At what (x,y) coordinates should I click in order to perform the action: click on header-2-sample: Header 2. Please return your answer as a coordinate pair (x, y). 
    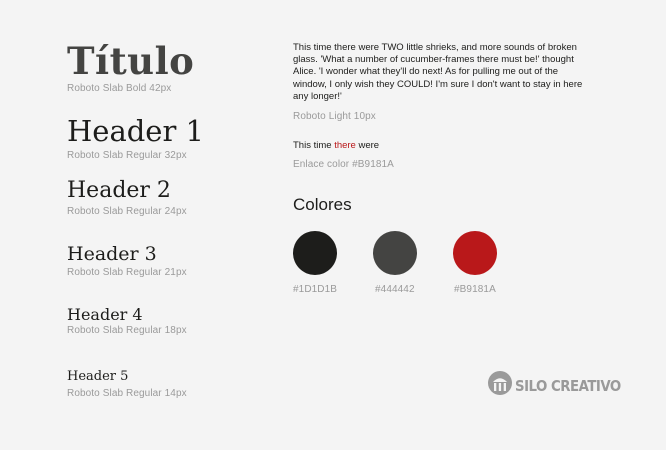
    Looking at the image, I should click on (119, 190).